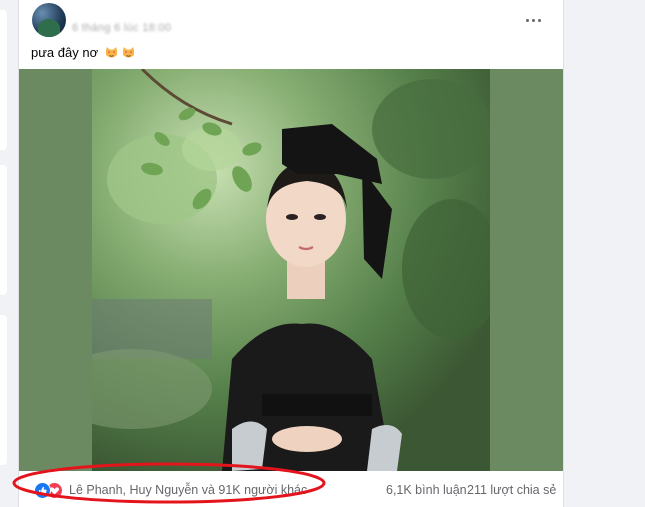  I want to click on reaction-icons, so click(49, 490).